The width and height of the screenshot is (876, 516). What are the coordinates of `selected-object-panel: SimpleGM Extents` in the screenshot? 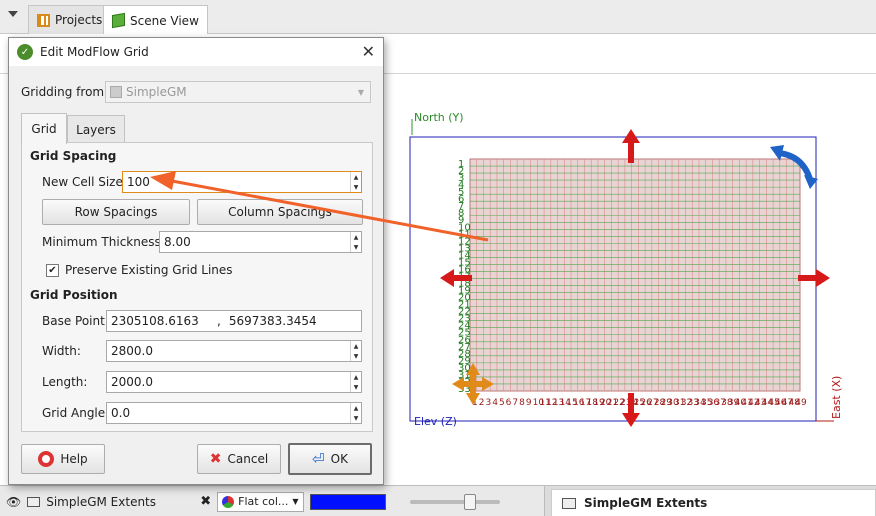 It's located at (713, 502).